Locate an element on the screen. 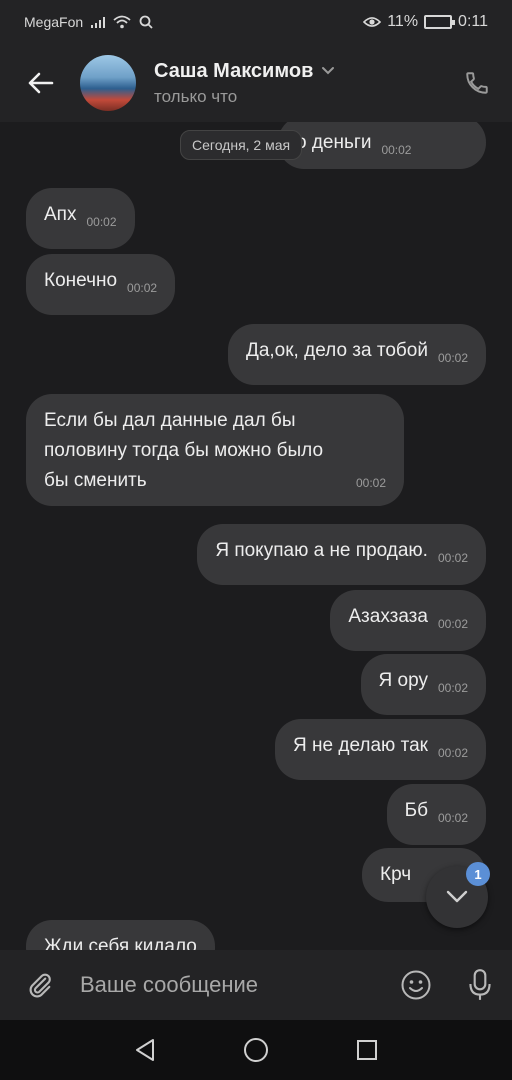 This screenshot has width=512, height=1080. eye-icon is located at coordinates (372, 22).